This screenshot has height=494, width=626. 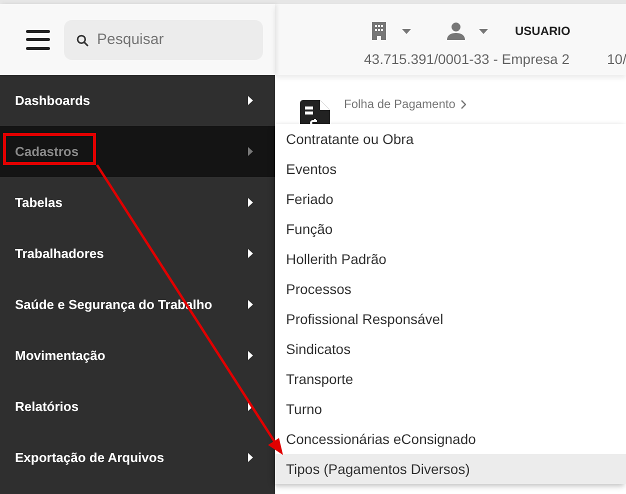 What do you see at coordinates (137, 253) in the screenshot?
I see `sidebar-item: Trabalhadores` at bounding box center [137, 253].